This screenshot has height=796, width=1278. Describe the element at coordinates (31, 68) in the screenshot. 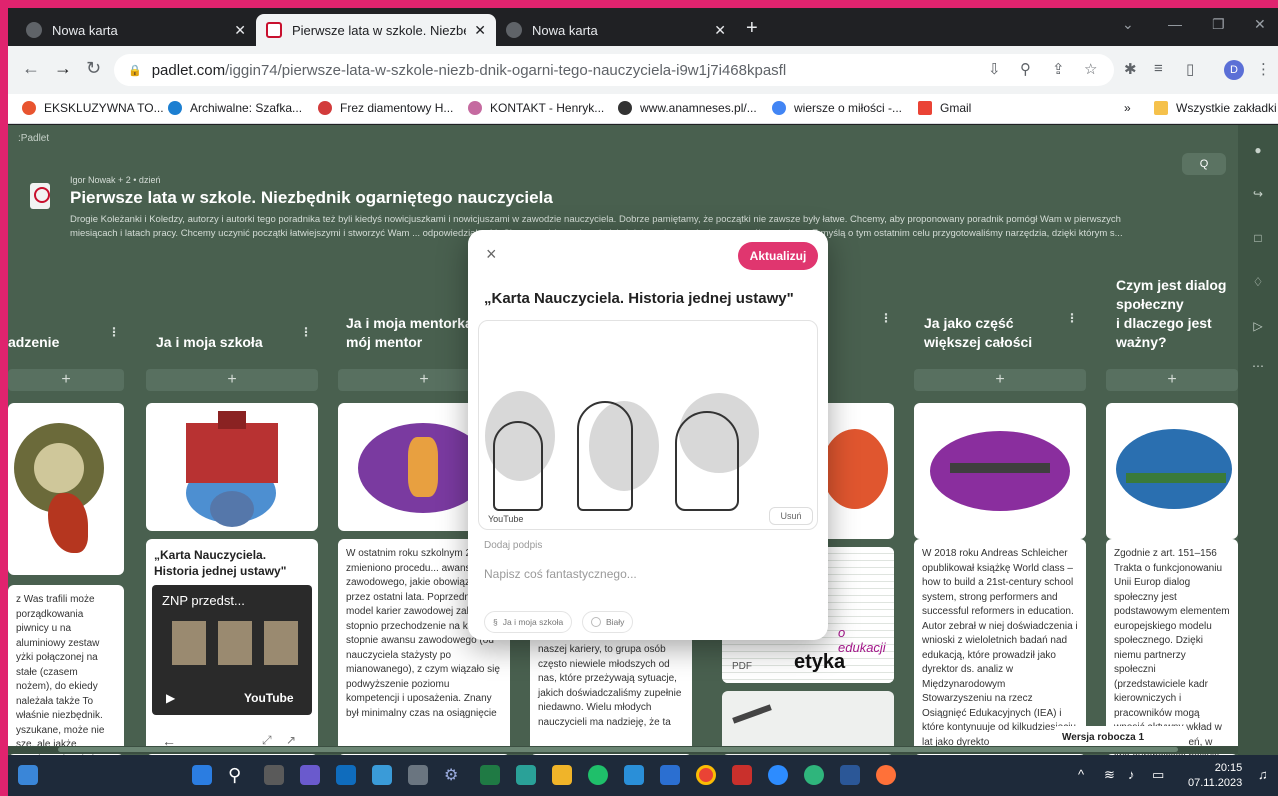

I see `back-arrow-icon: ←` at that location.